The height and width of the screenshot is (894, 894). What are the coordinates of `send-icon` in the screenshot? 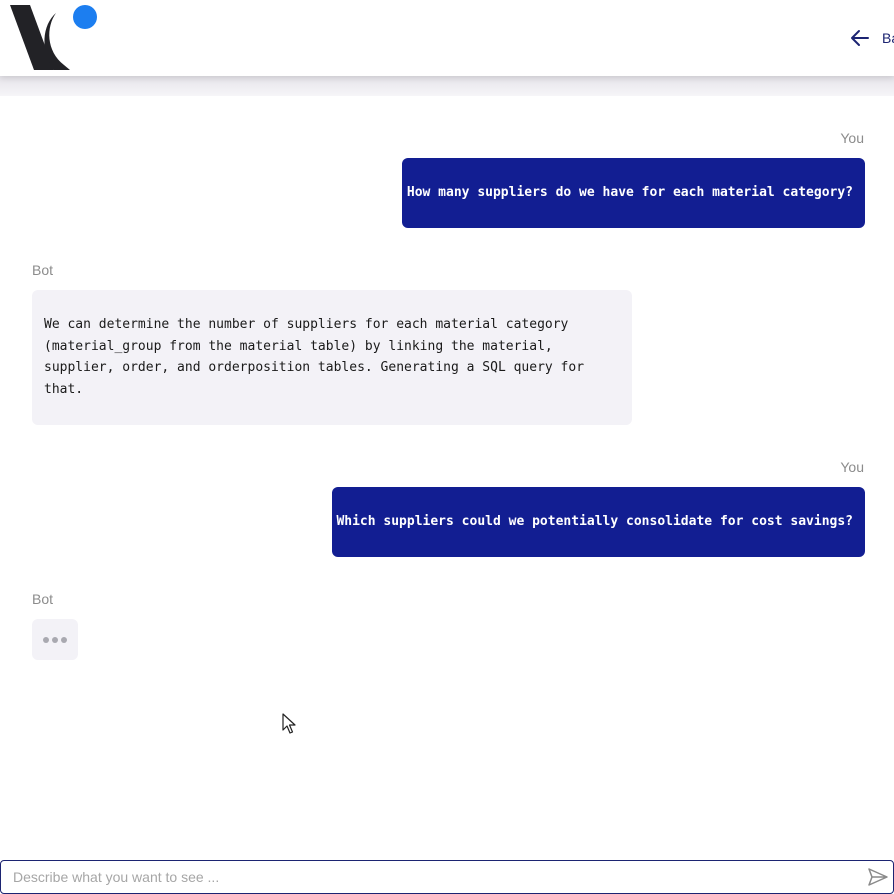 It's located at (878, 877).